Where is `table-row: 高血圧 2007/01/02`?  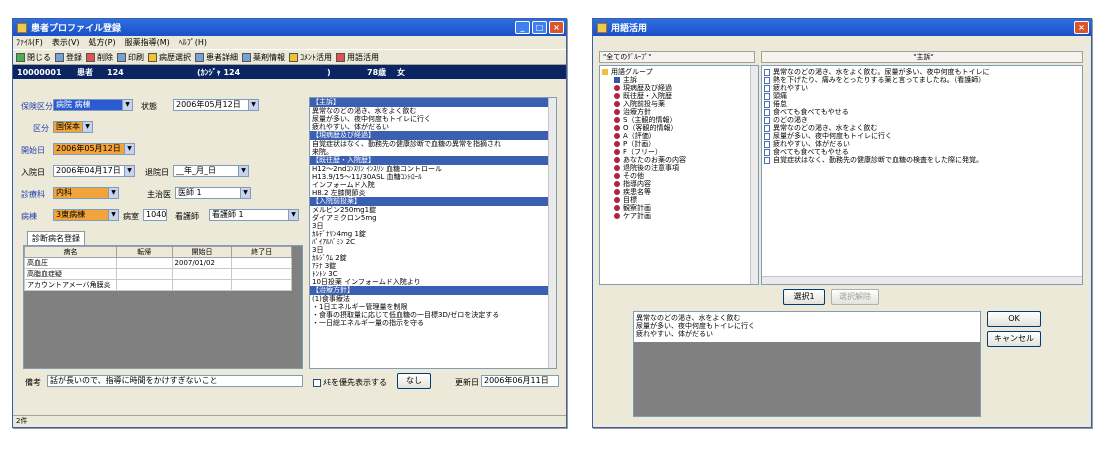
table-row: 高血圧 2007/01/02 is located at coordinates (158, 263).